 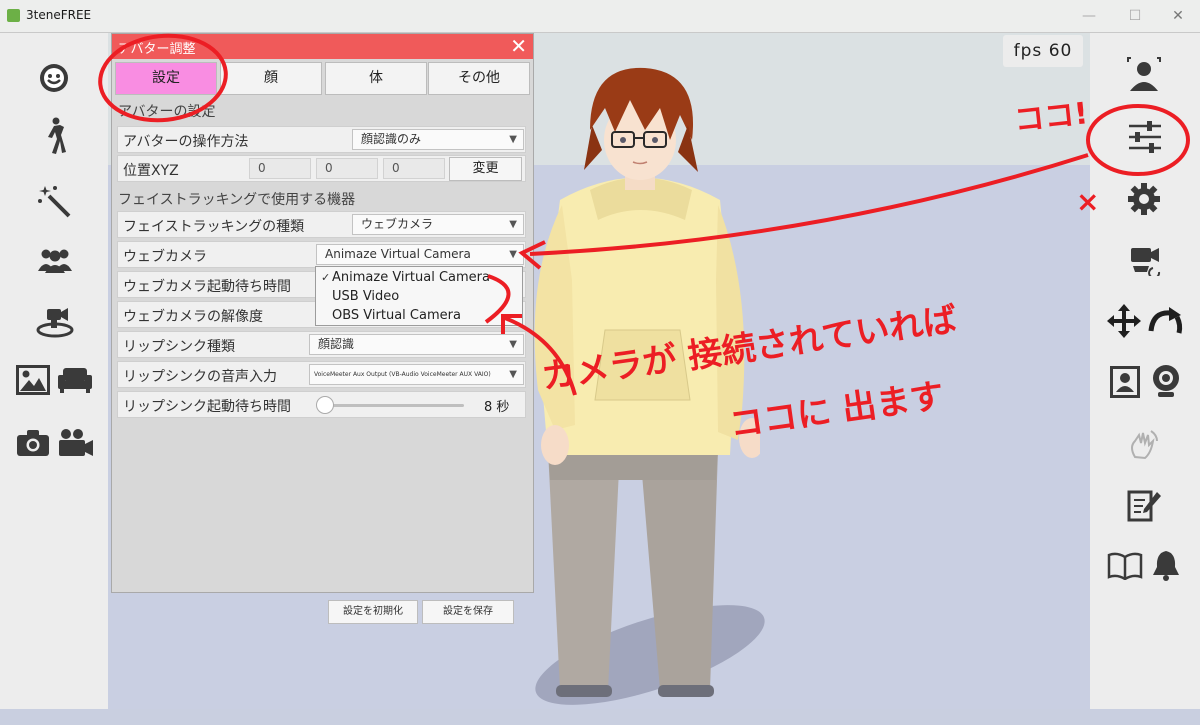 What do you see at coordinates (1144, 444) in the screenshot?
I see `hand-wave-icon` at bounding box center [1144, 444].